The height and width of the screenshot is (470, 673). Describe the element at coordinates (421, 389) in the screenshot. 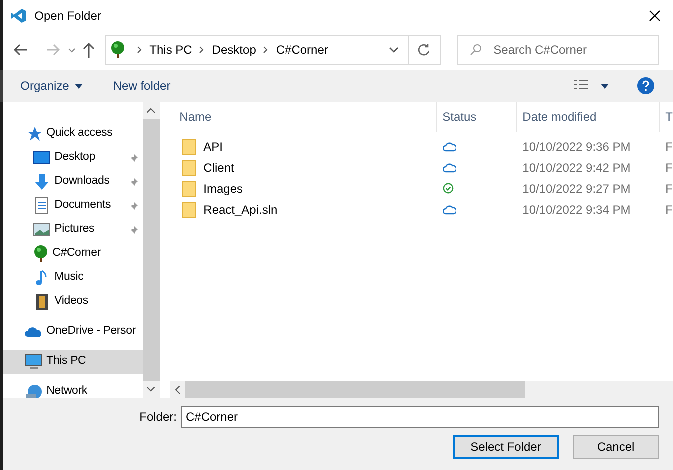

I see `horizontal-scrollbar` at that location.